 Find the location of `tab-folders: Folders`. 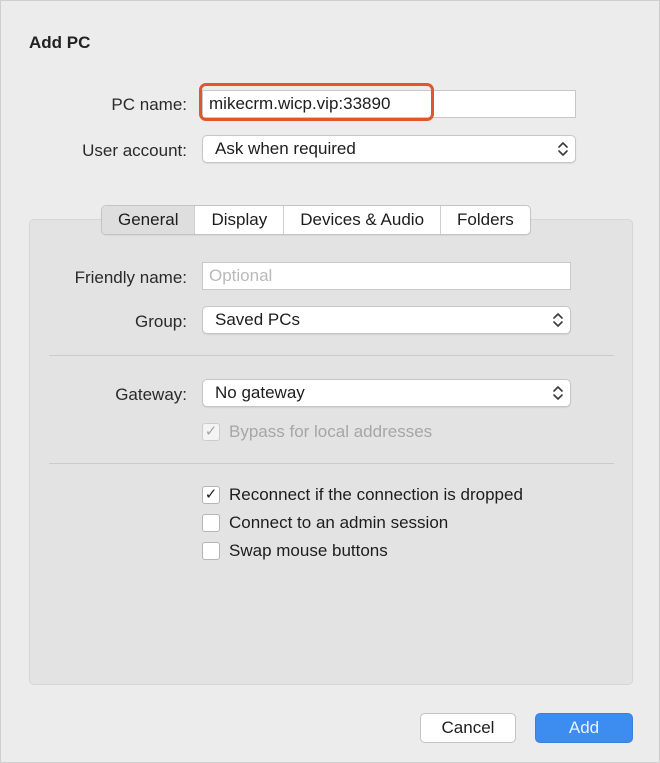

tab-folders: Folders is located at coordinates (485, 220).